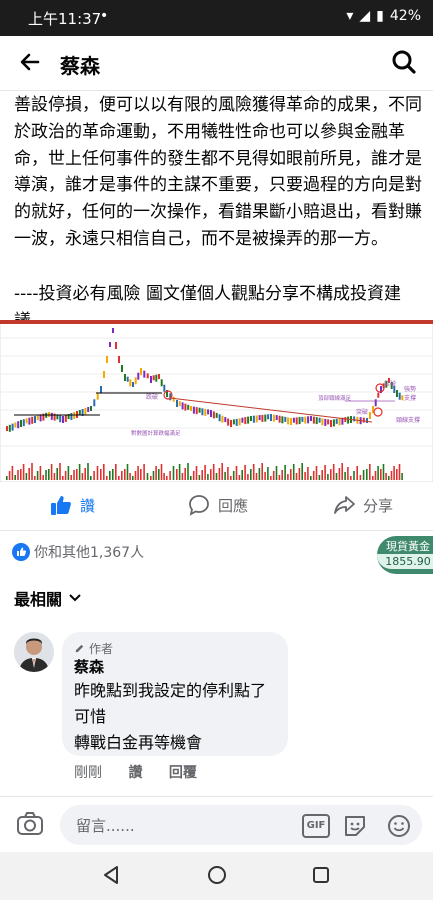 Image resolution: width=433 pixels, height=900 pixels. What do you see at coordinates (48, 598) in the screenshot?
I see `comment-sort: 最相關` at bounding box center [48, 598].